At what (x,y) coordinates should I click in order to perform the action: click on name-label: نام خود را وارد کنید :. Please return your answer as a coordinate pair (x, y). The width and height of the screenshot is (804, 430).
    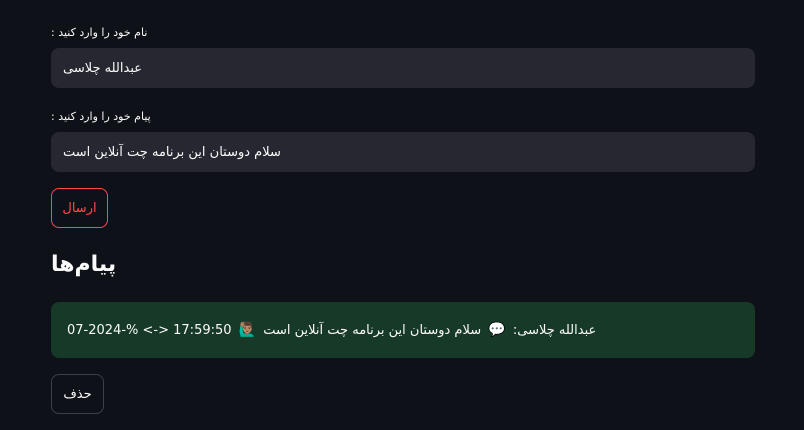
    Looking at the image, I should click on (99, 32).